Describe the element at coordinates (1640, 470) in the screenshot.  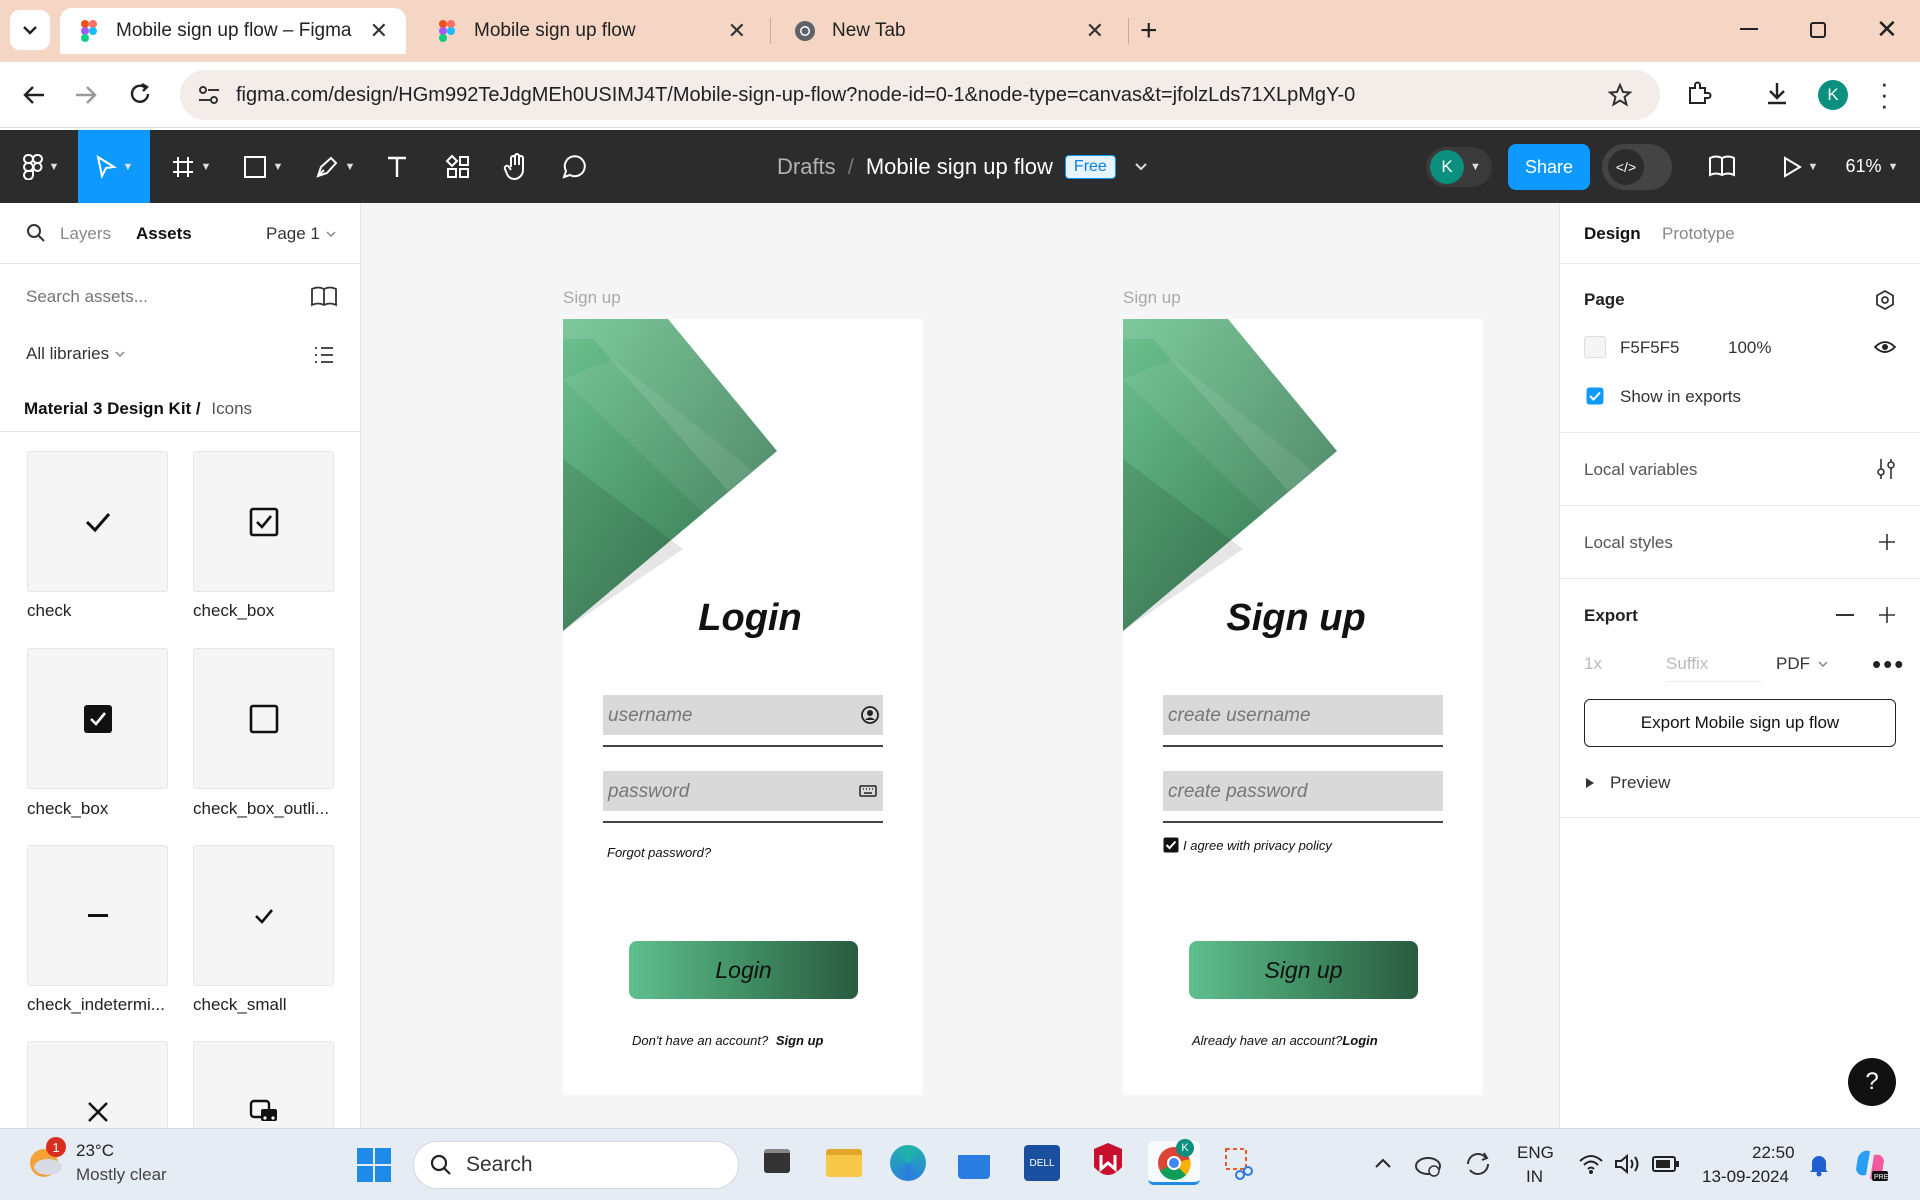
I see `local-variables-label: Local variables` at that location.